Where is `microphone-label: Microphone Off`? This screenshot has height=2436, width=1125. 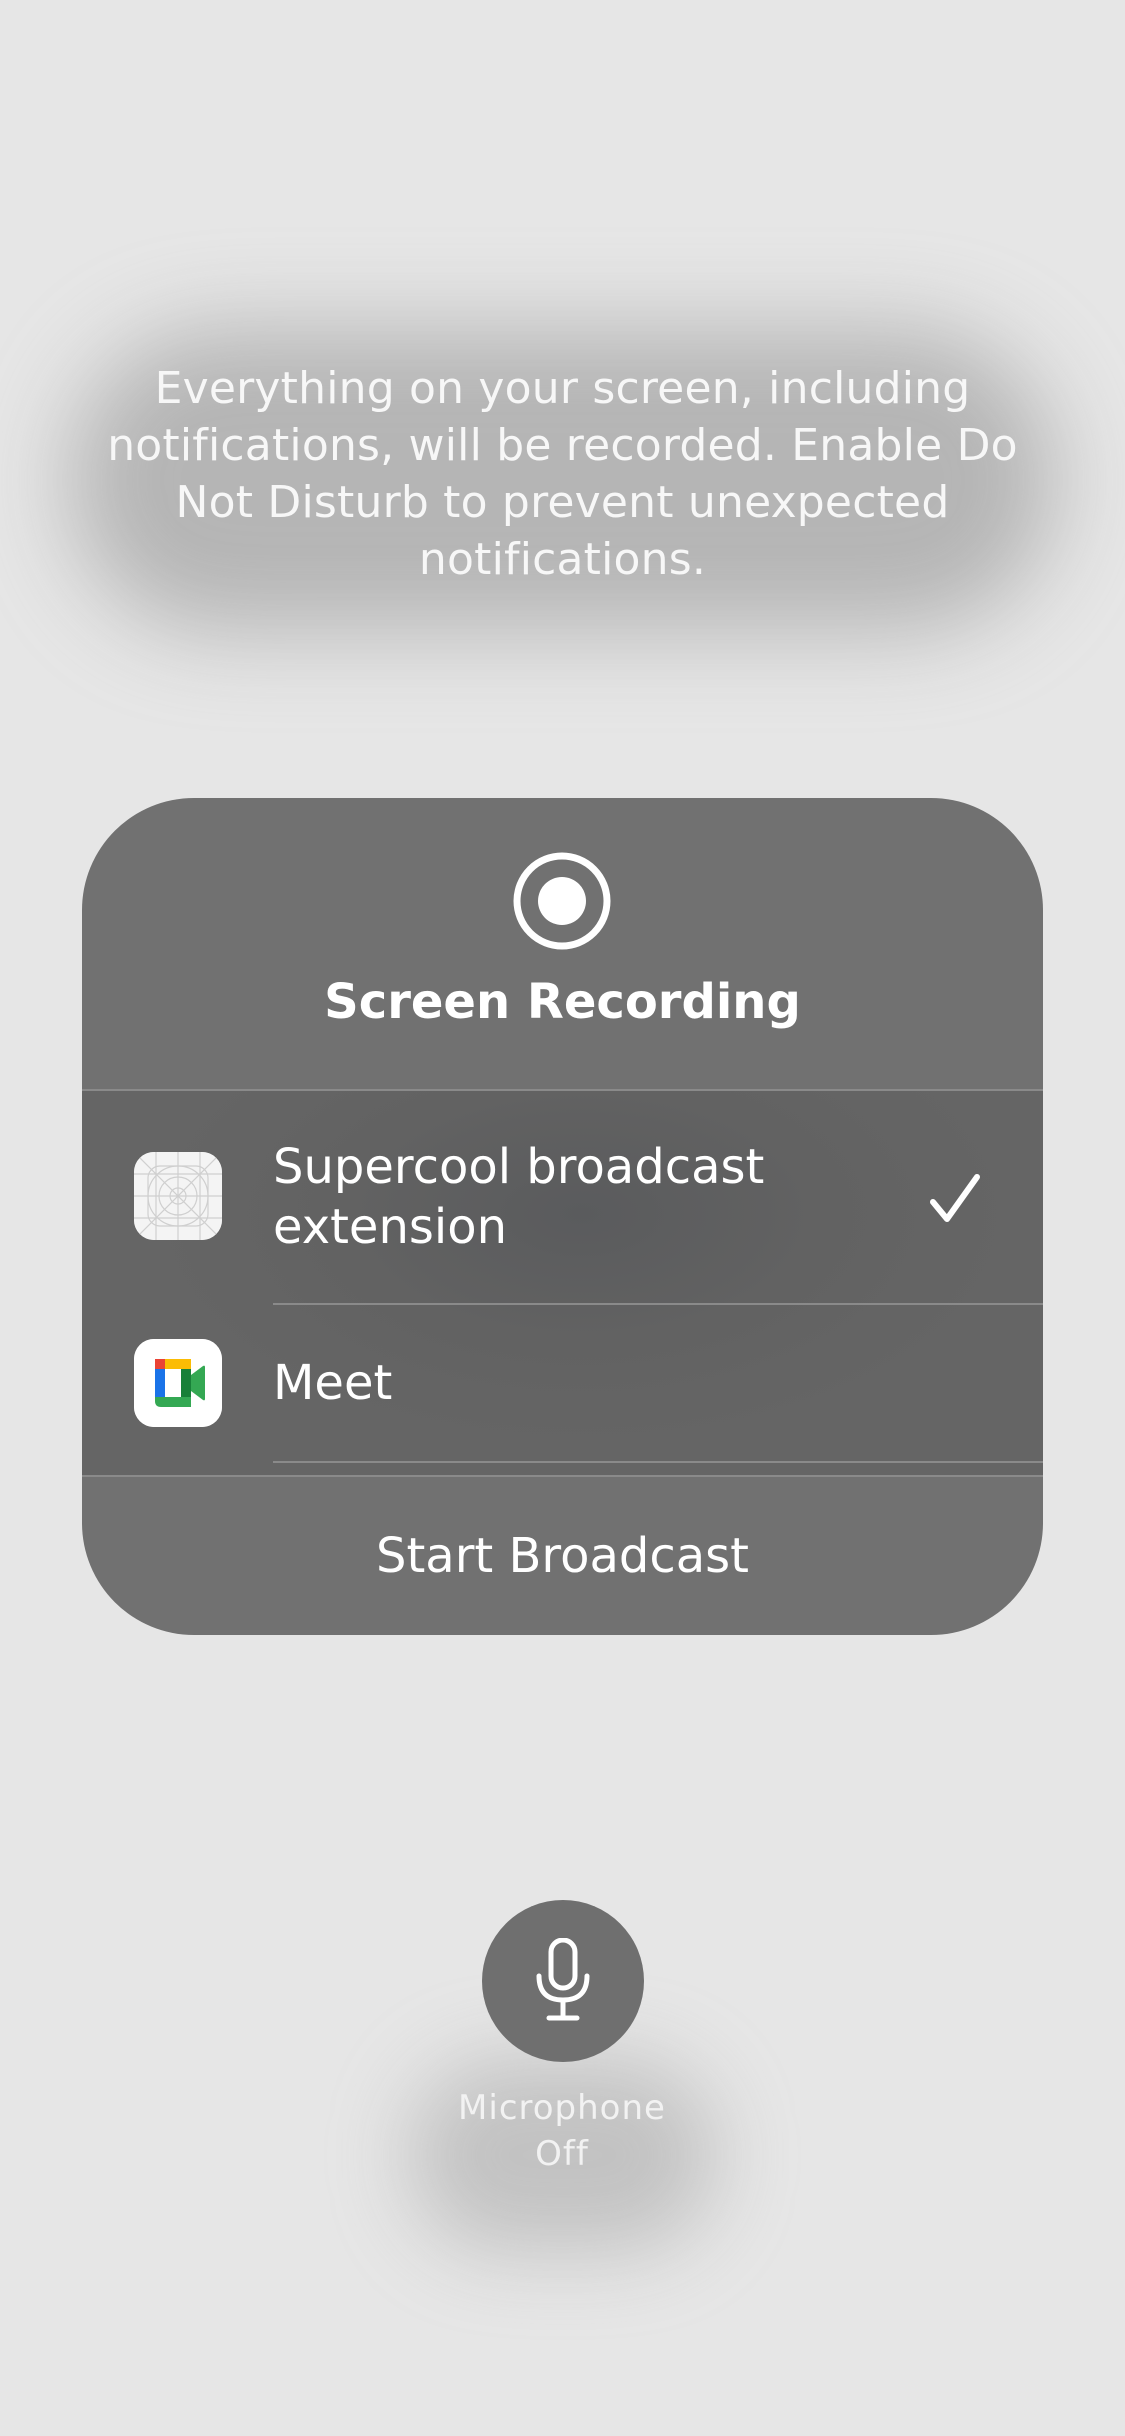
microphone-label: Microphone Off is located at coordinates (562, 2131).